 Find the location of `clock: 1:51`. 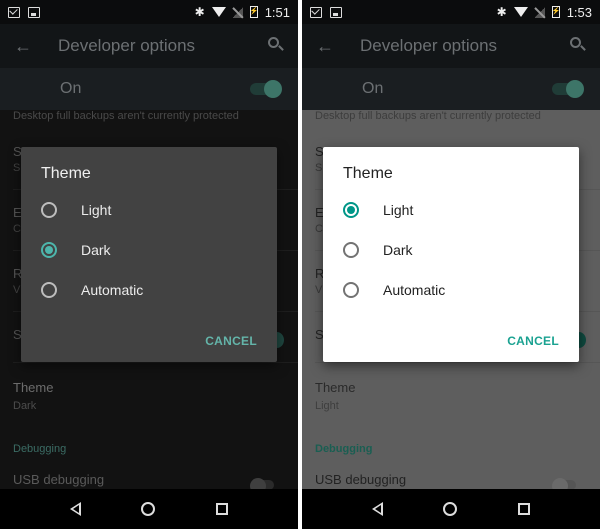

clock: 1:51 is located at coordinates (277, 12).